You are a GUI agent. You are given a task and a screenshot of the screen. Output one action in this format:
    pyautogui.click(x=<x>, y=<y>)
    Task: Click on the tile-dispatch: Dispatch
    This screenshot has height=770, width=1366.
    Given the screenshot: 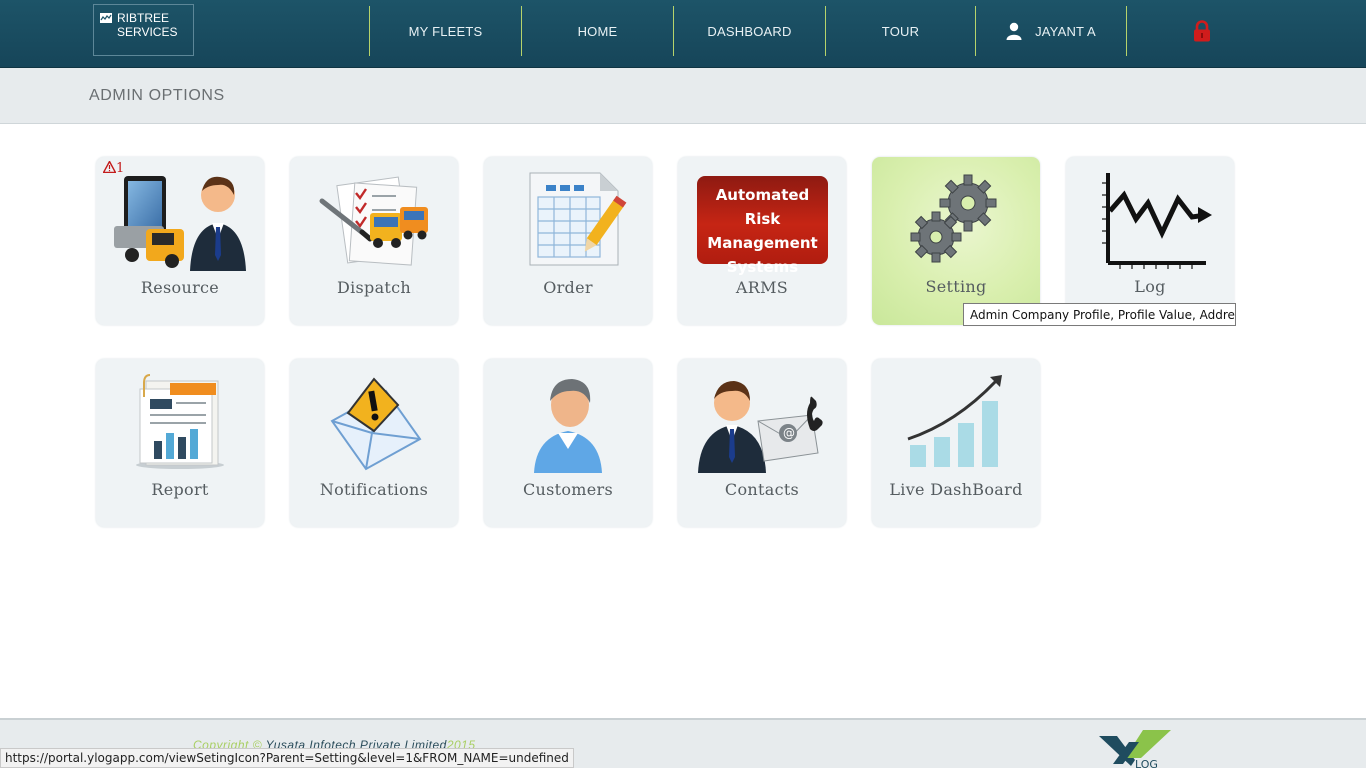 What is the action you would take?
    pyautogui.click(x=374, y=241)
    